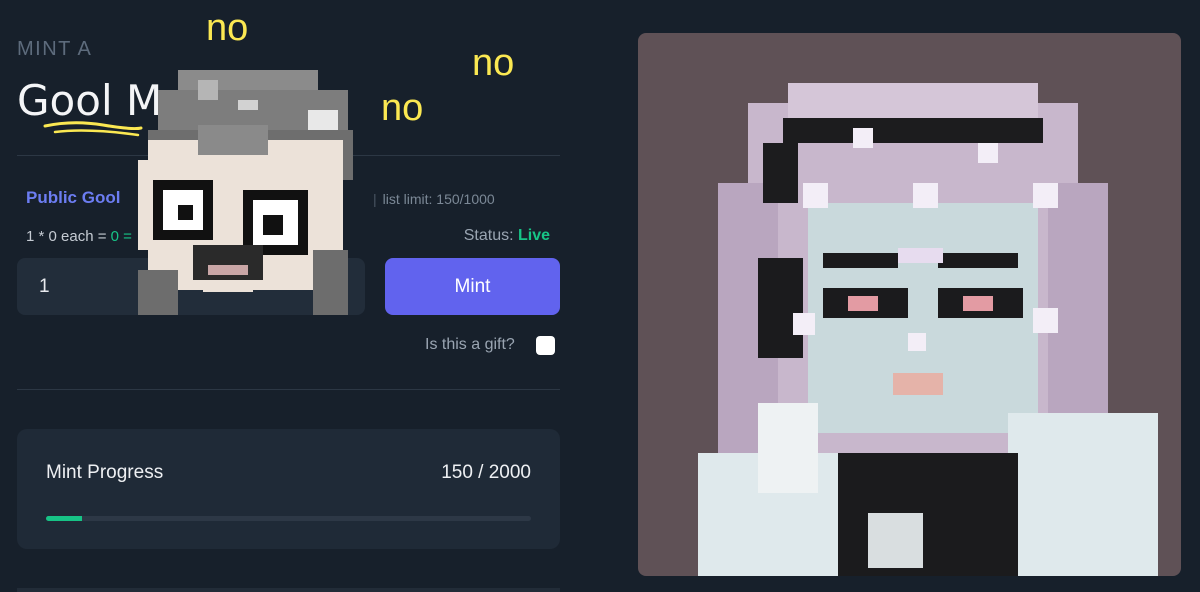  I want to click on progress-bar, so click(288, 518).